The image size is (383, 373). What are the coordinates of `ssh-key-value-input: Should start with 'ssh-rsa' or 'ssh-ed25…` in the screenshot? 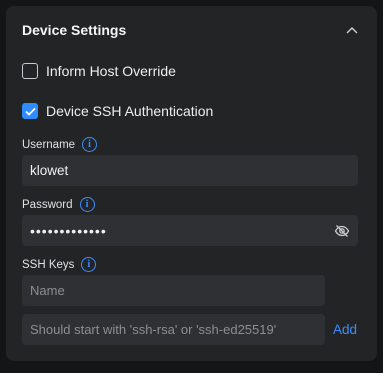 It's located at (173, 329).